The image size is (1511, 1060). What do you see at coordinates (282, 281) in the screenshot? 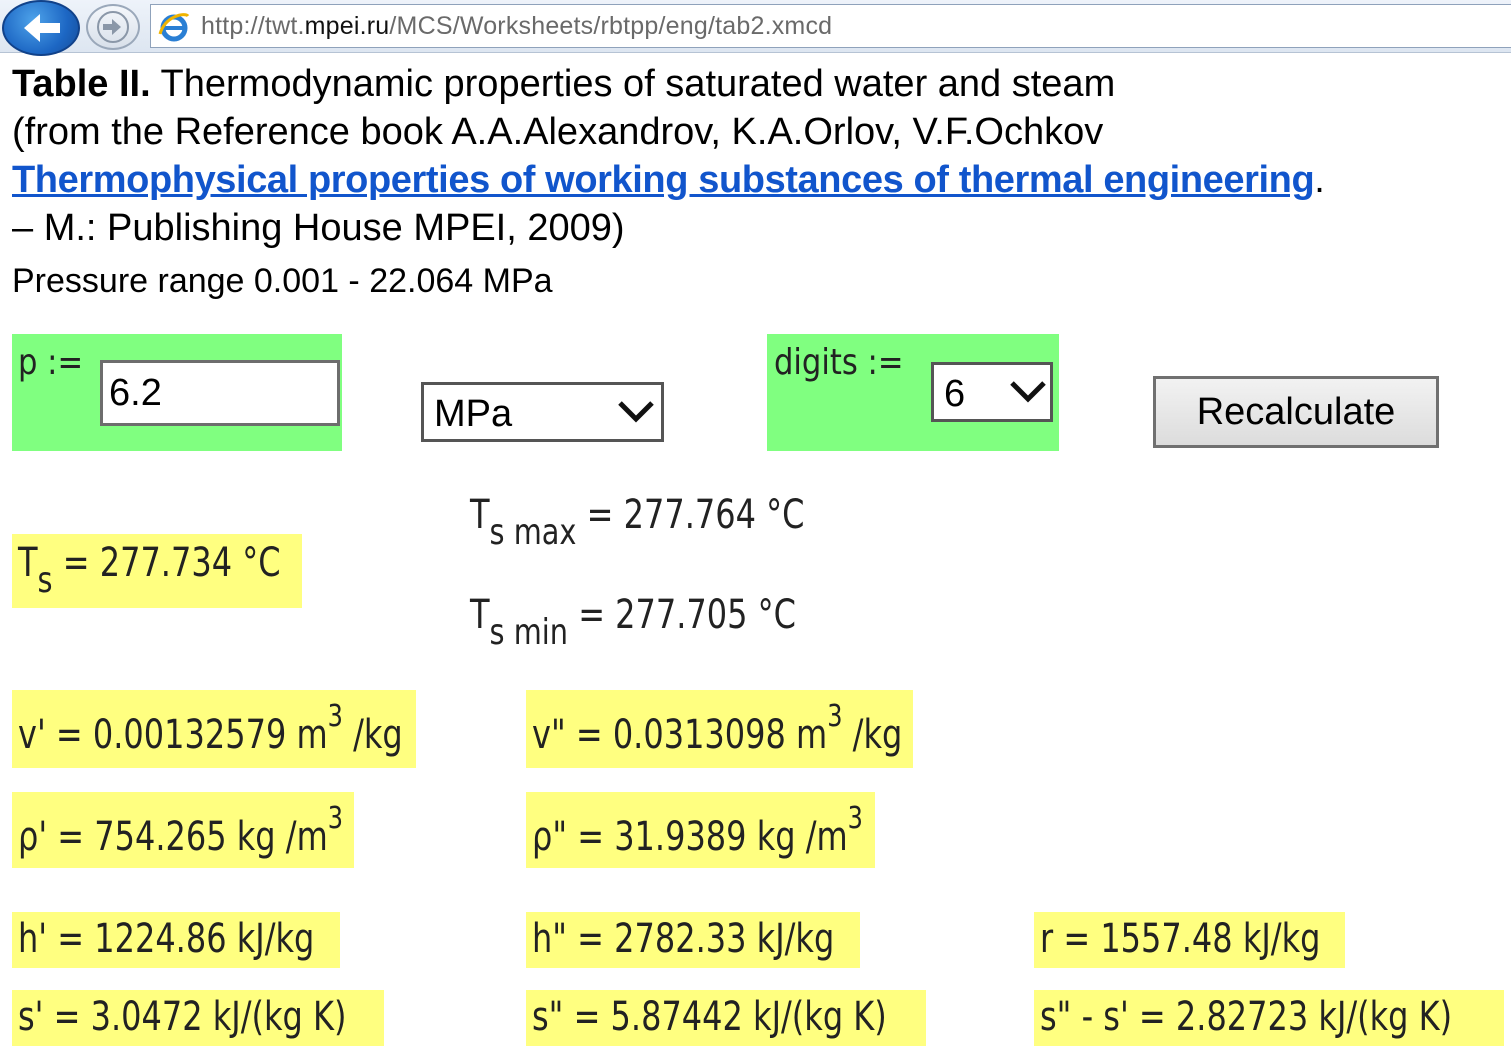
I see `pressure-range: Pressure range 0.001 - 22.064 MPa` at bounding box center [282, 281].